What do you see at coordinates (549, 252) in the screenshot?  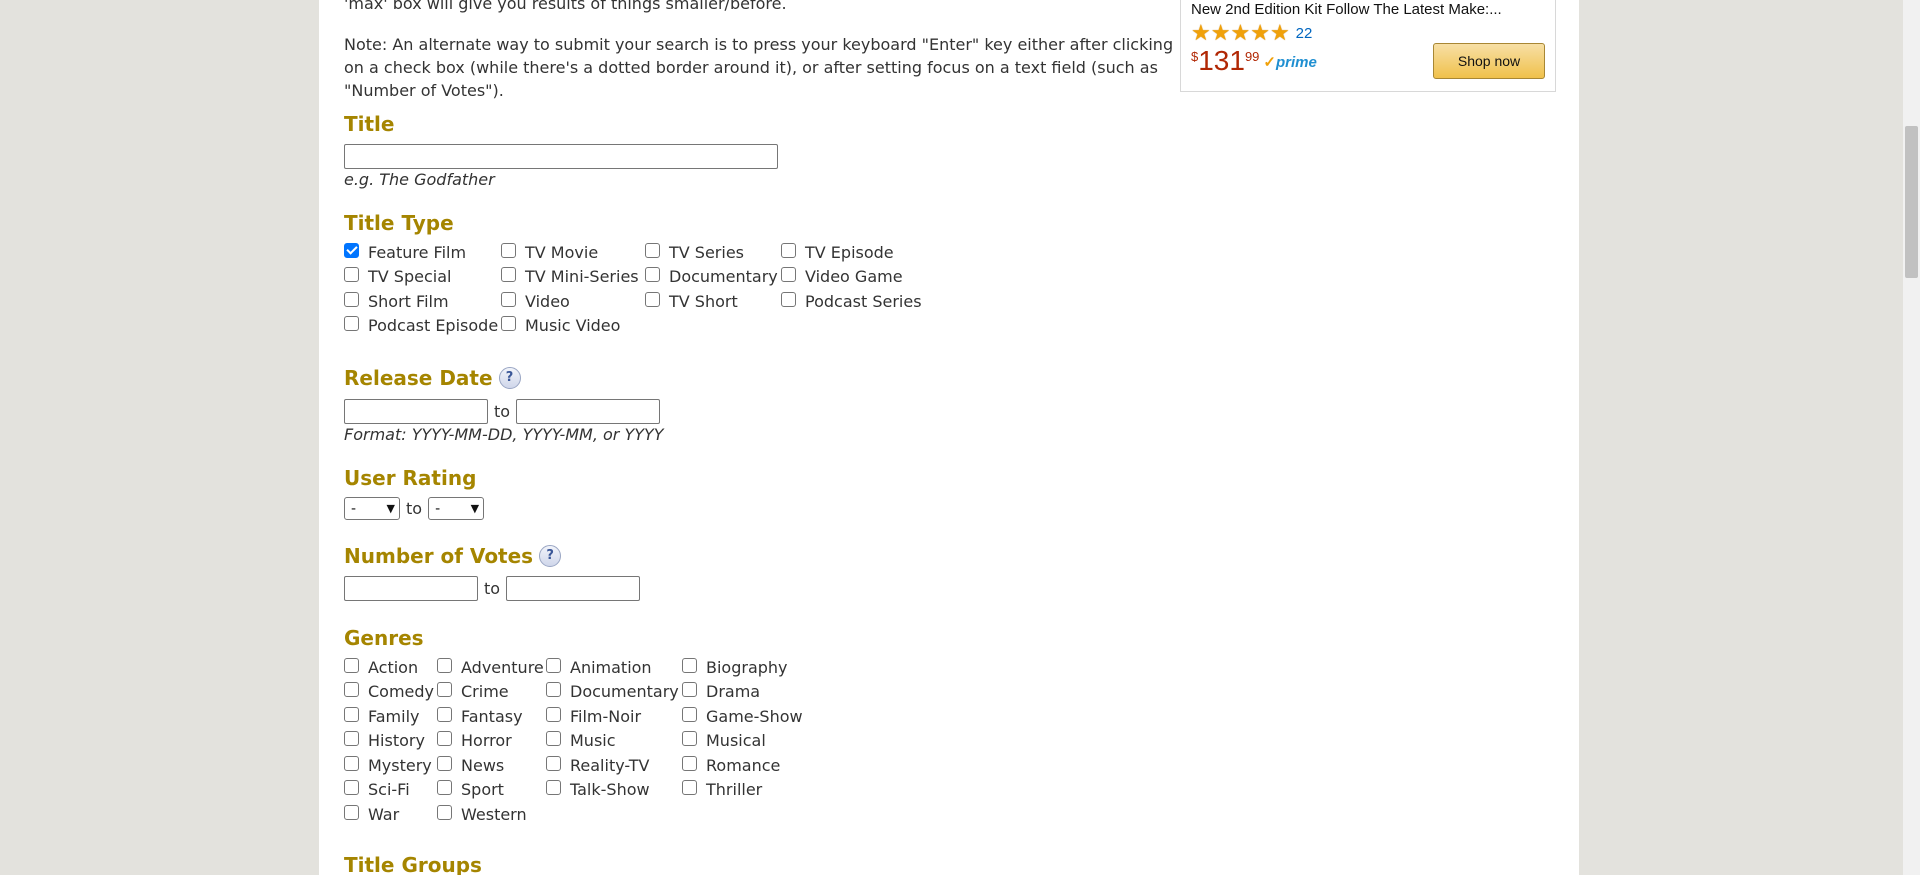 I see `title-type-checkbox-option: TV Movie` at bounding box center [549, 252].